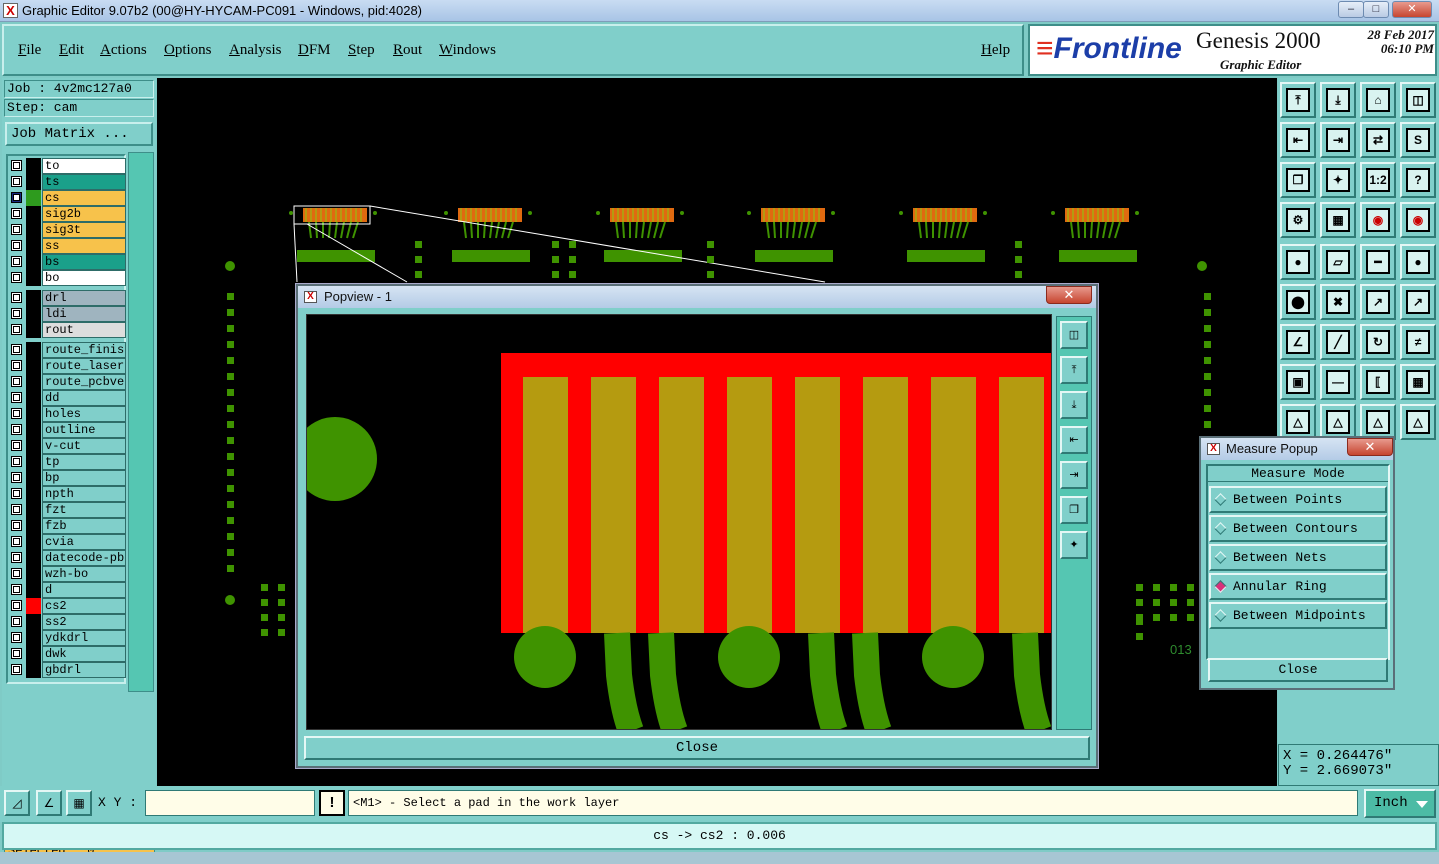  What do you see at coordinates (84, 214) in the screenshot?
I see `layer-name: sig2b` at bounding box center [84, 214].